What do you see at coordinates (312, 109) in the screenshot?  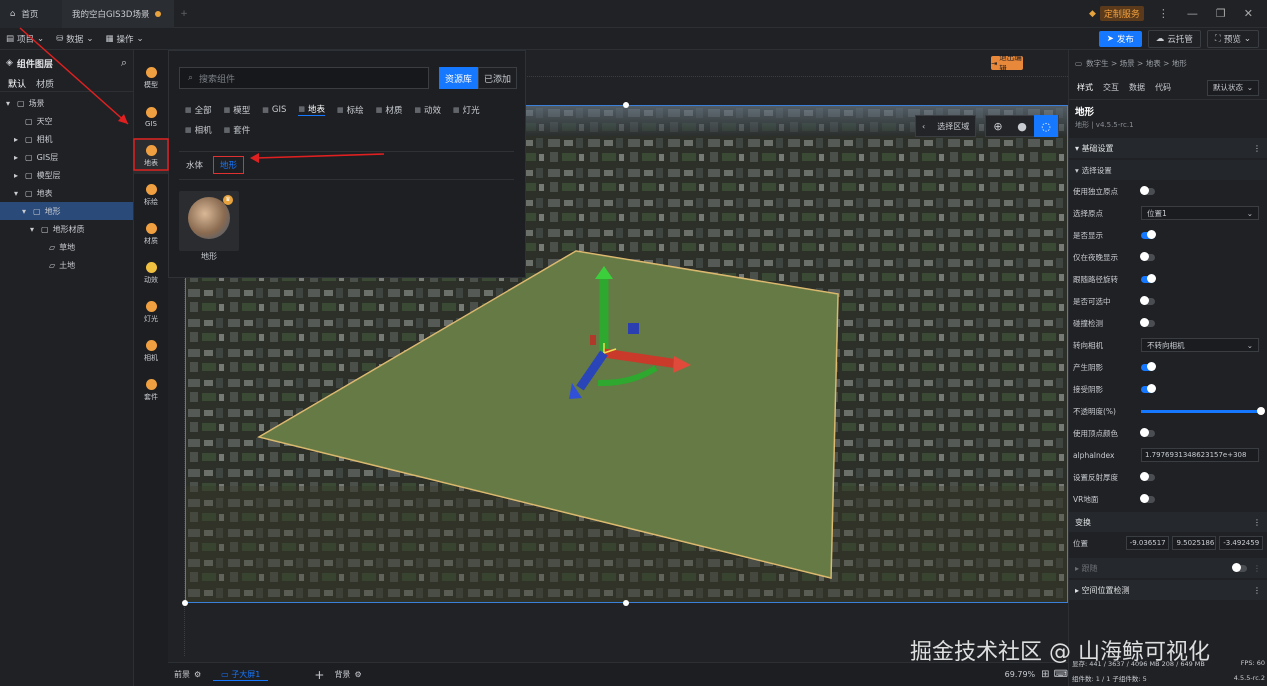 I see `category-tab: ▦ 地表` at bounding box center [312, 109].